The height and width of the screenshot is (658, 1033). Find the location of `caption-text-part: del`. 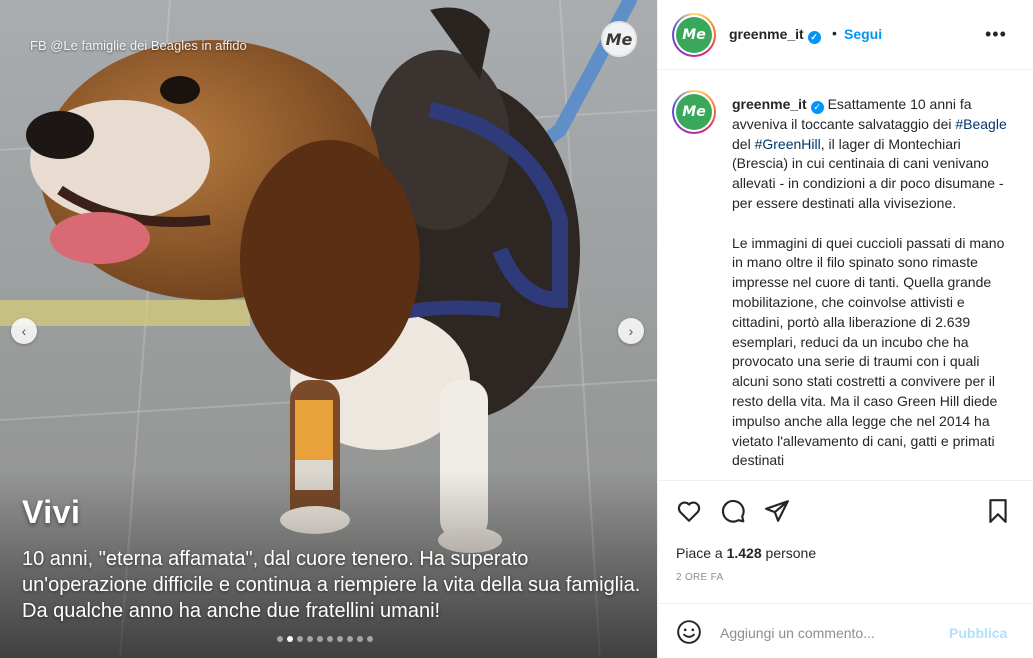

caption-text-part: del is located at coordinates (743, 143).